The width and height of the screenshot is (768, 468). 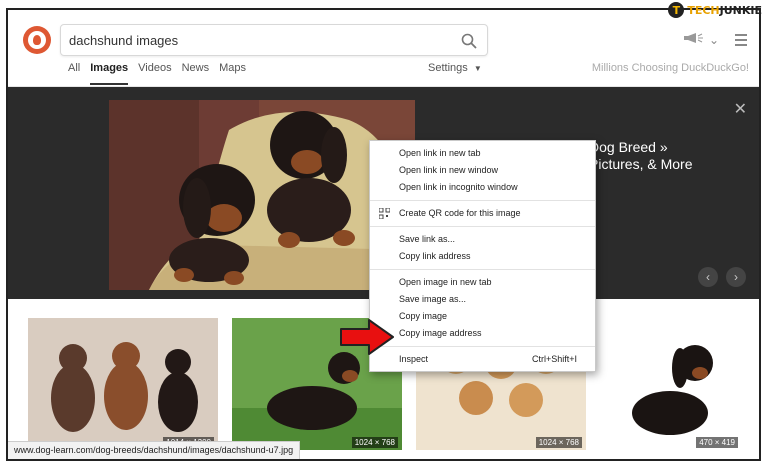 I want to click on menu-copy-link-address: Copy link address, so click(x=482, y=256).